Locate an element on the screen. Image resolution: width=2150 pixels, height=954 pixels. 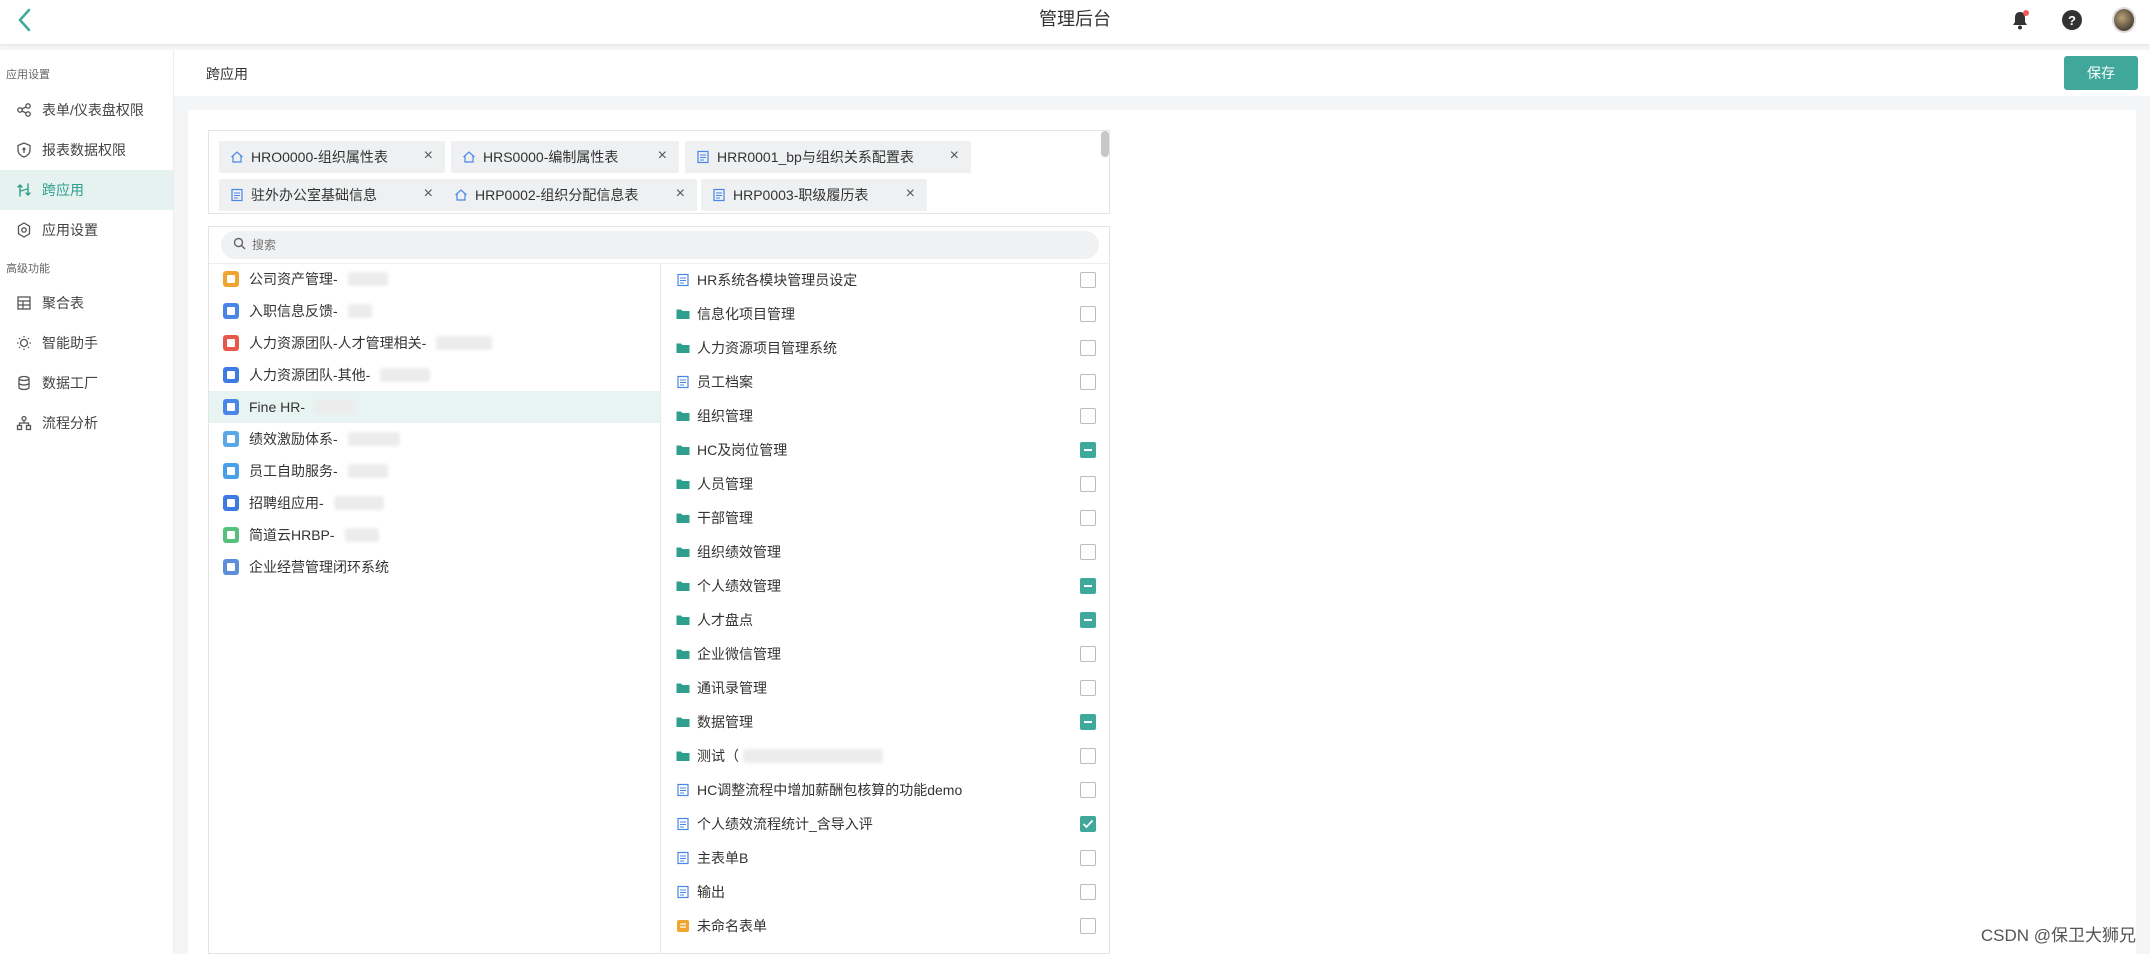
avatar is located at coordinates (2124, 20).